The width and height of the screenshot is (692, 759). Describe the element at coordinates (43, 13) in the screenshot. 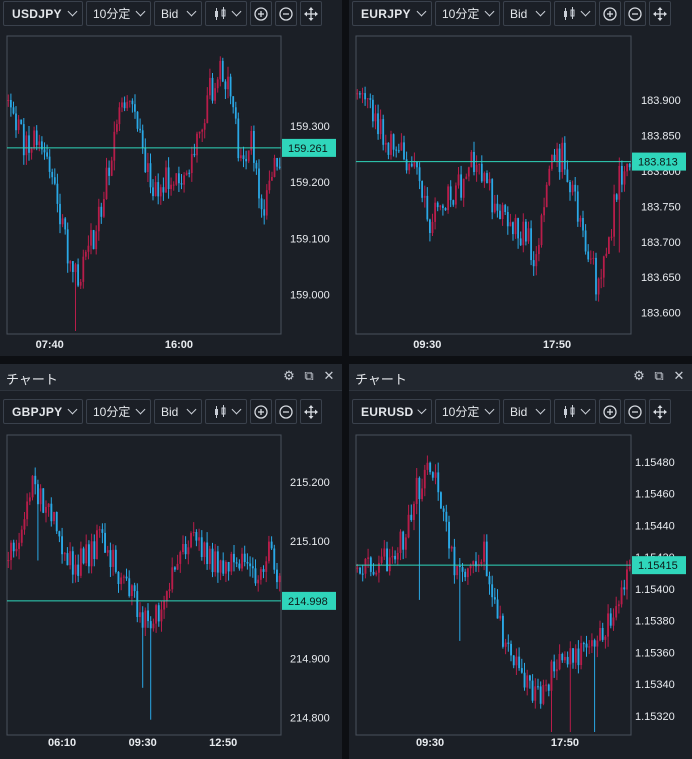

I see `symbol-select: USDJPY` at that location.